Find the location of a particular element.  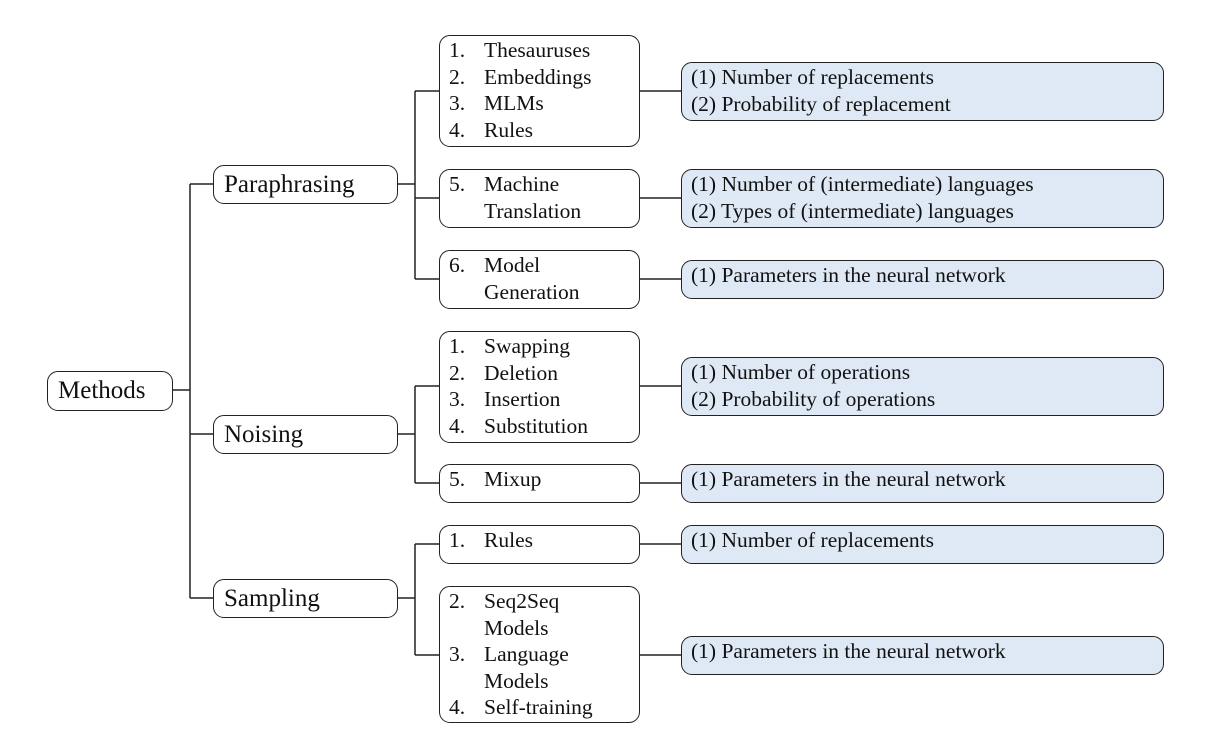

technique-item: 5. Mixup is located at coordinates (544, 479).